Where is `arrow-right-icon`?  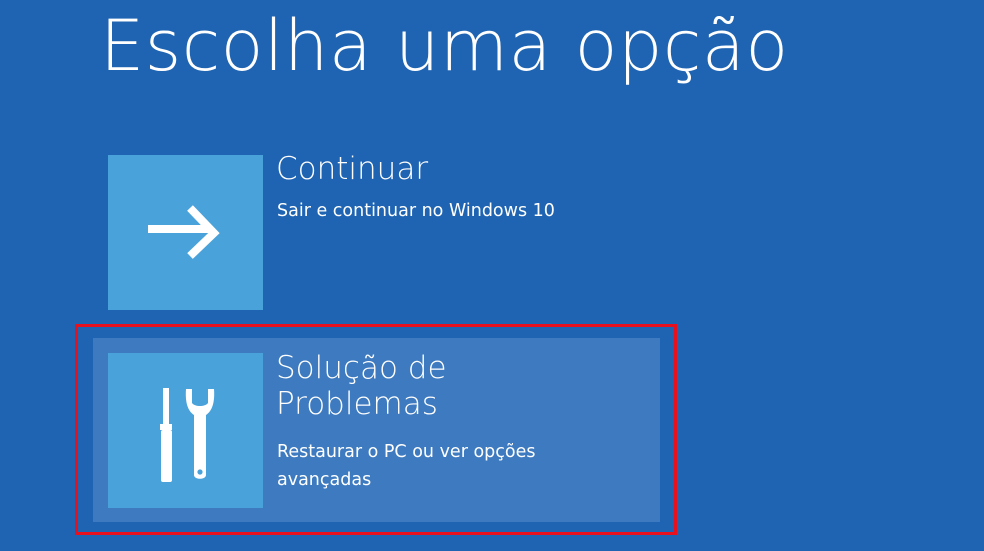
arrow-right-icon is located at coordinates (184, 232).